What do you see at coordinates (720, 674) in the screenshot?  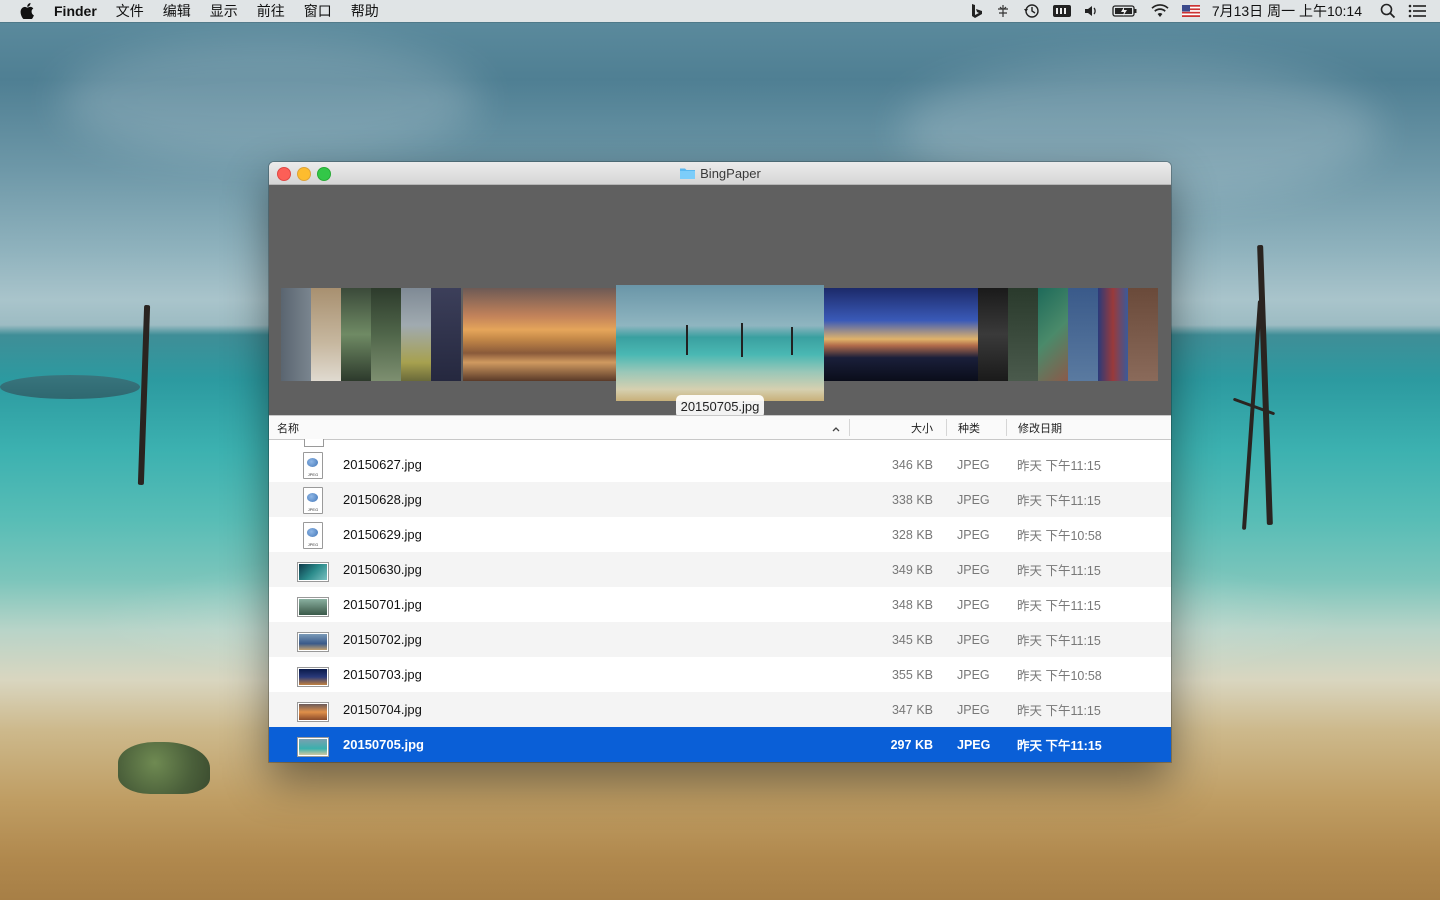 I see `file-row: 20150703.jpg 355 KB JPEG 昨天 下午10:58` at bounding box center [720, 674].